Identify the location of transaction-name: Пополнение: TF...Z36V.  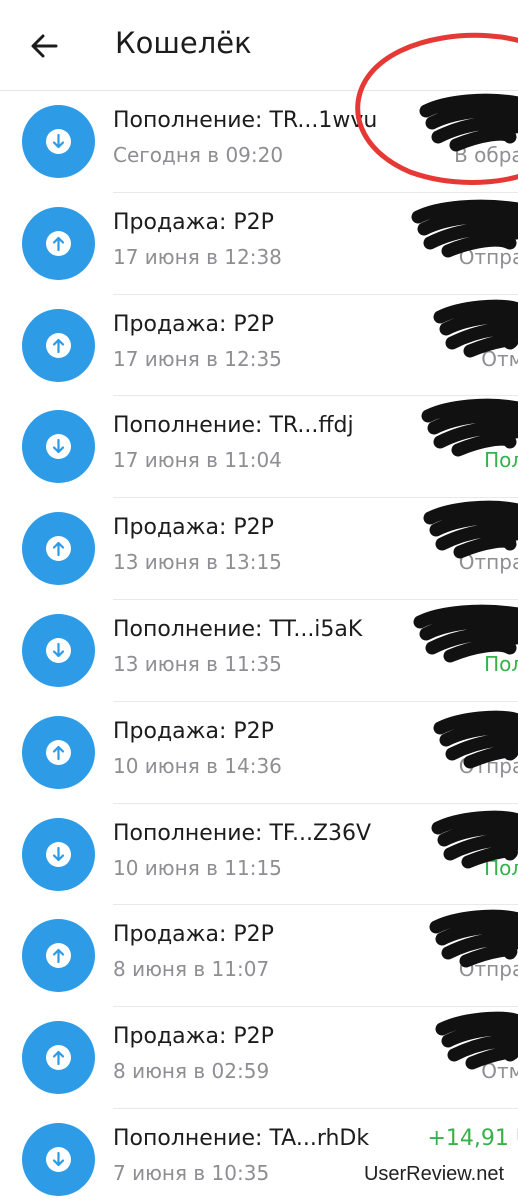
(242, 833).